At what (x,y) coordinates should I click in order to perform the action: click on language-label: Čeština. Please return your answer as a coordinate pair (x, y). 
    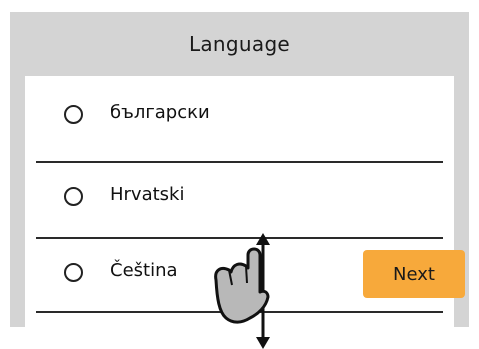
    Looking at the image, I should click on (144, 270).